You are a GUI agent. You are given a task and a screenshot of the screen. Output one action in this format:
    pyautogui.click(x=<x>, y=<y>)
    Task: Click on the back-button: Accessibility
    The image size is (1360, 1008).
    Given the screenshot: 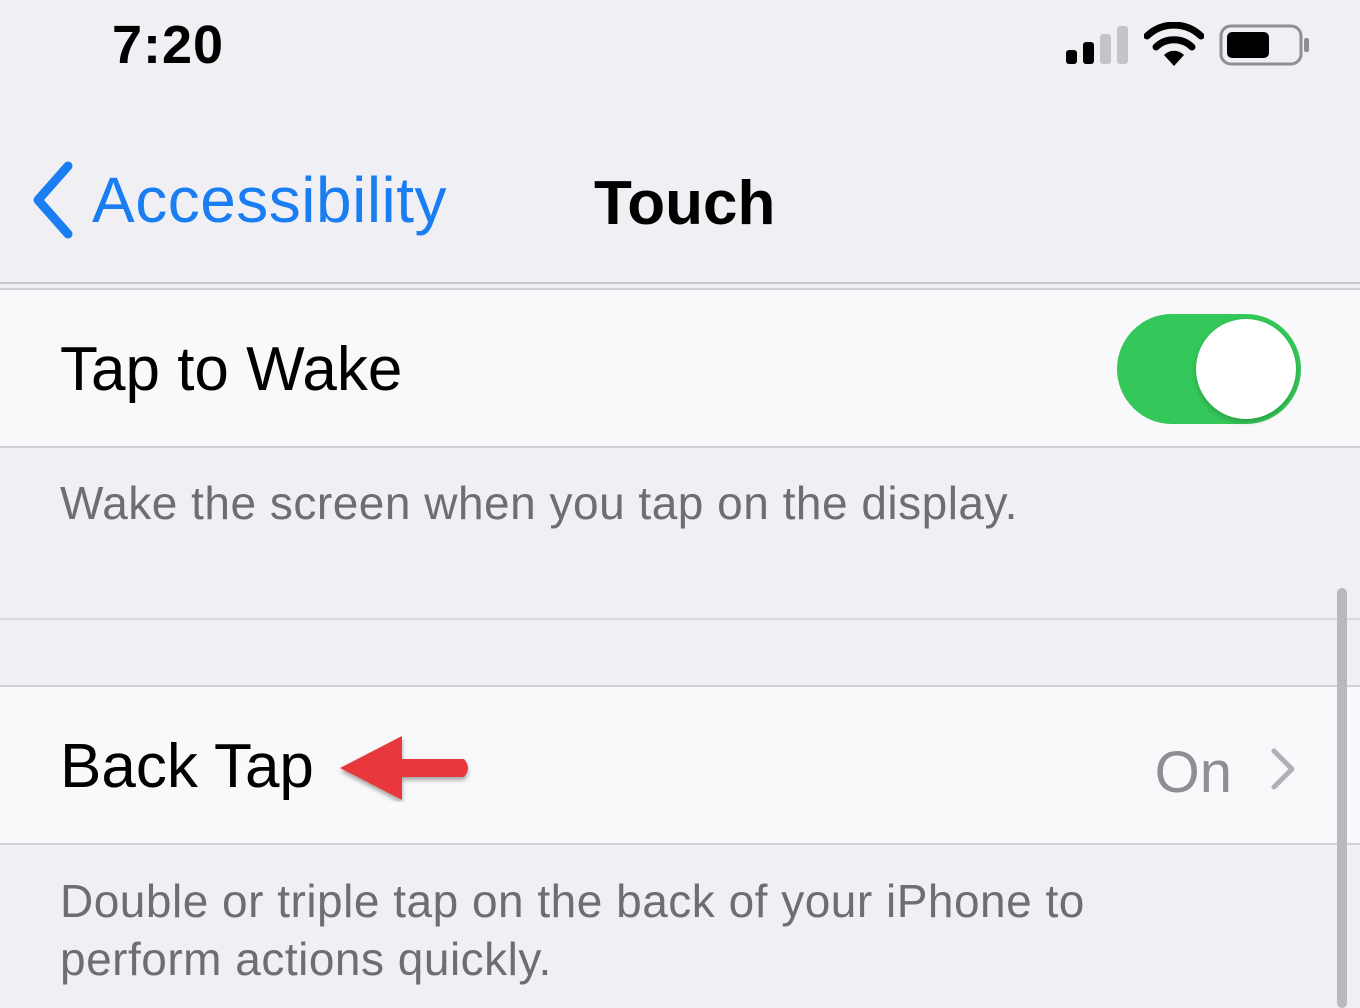 What is the action you would take?
    pyautogui.click(x=237, y=200)
    